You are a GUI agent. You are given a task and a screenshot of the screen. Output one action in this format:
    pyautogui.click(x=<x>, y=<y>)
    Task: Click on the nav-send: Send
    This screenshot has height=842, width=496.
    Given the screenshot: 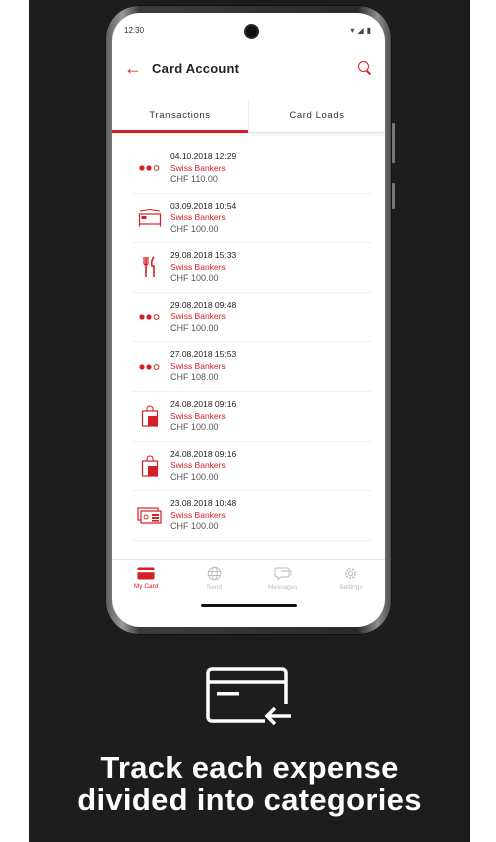 What is the action you would take?
    pyautogui.click(x=214, y=578)
    